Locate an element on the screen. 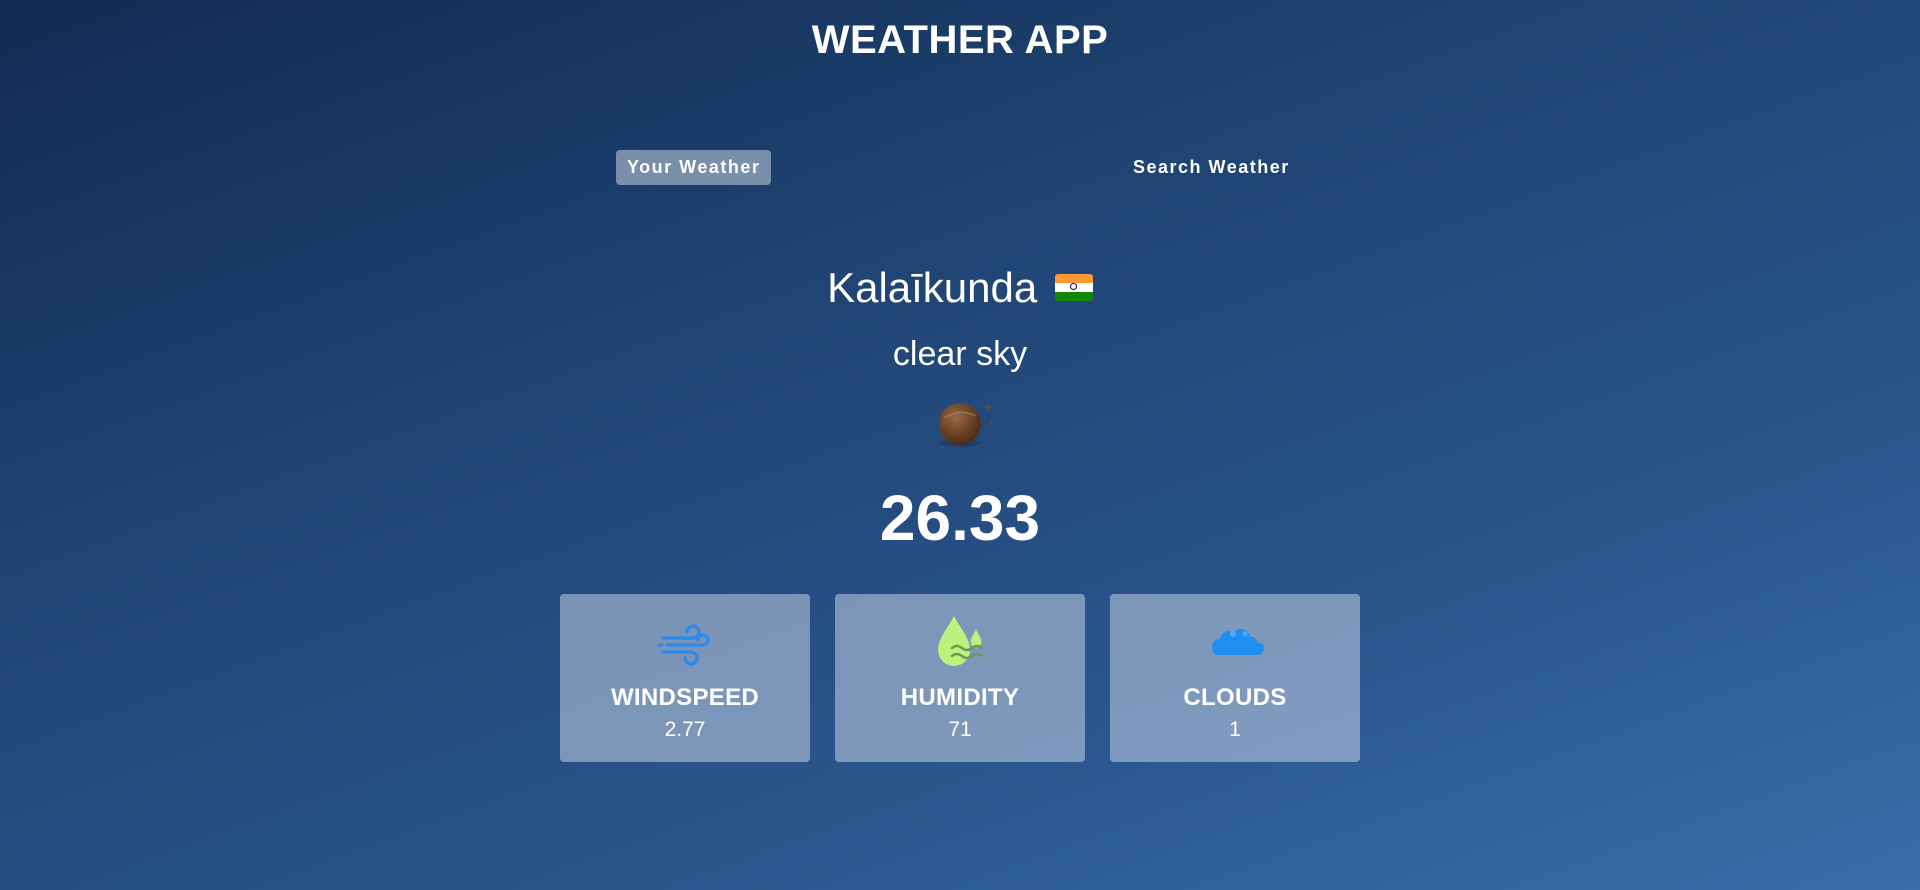 The width and height of the screenshot is (1920, 890). india-flag-icon is located at coordinates (1073, 288).